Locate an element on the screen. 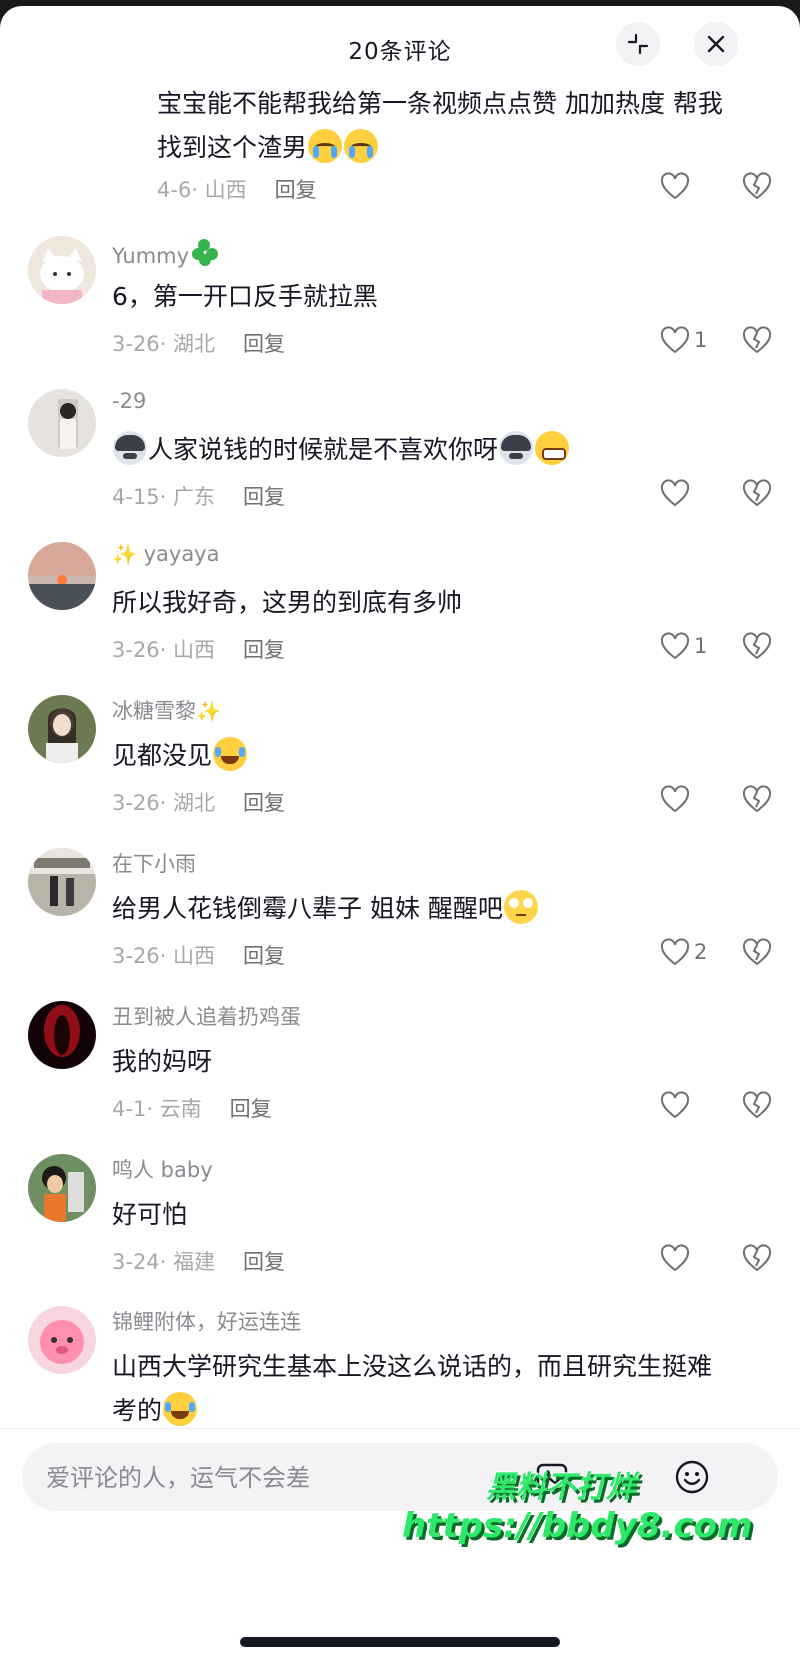 This screenshot has width=800, height=1654. comment-meta: 3-24· 福建 回复 is located at coordinates (199, 1262).